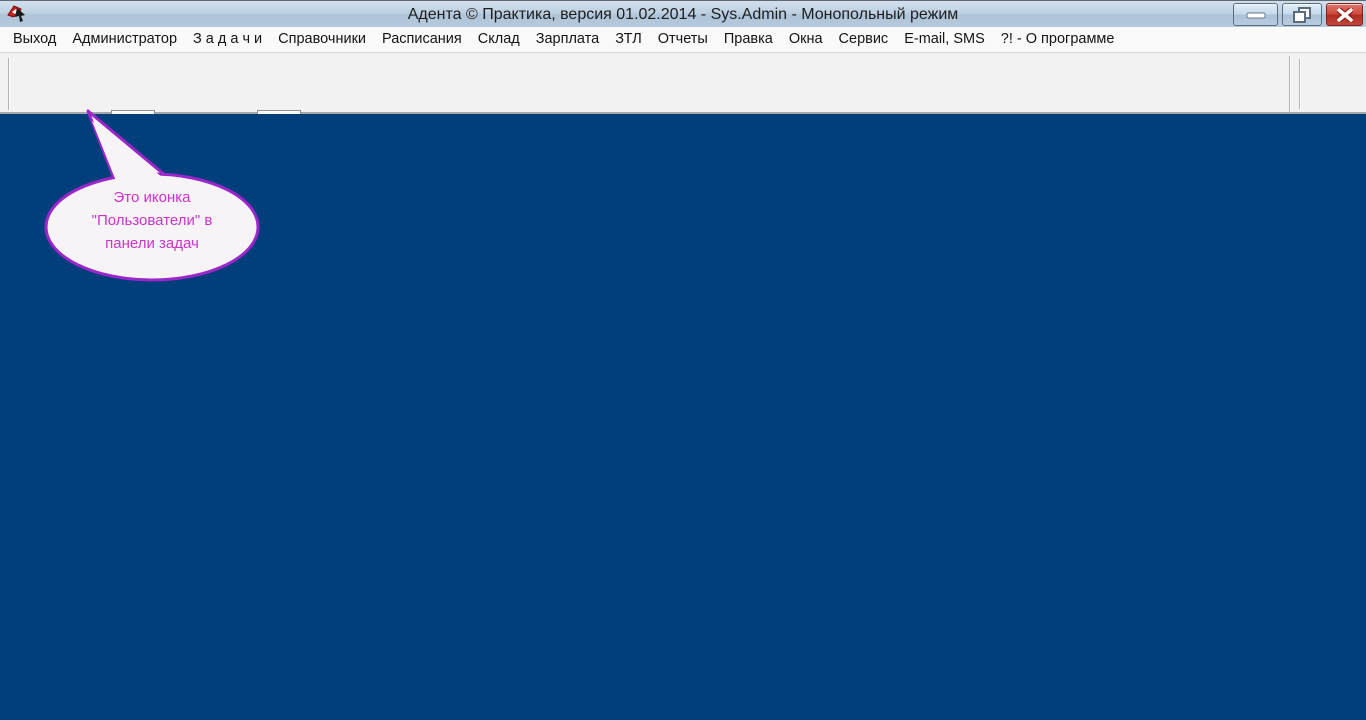 Image resolution: width=1366 pixels, height=720 pixels. Describe the element at coordinates (806, 39) in the screenshot. I see `menu-item-windows: Окна` at that location.